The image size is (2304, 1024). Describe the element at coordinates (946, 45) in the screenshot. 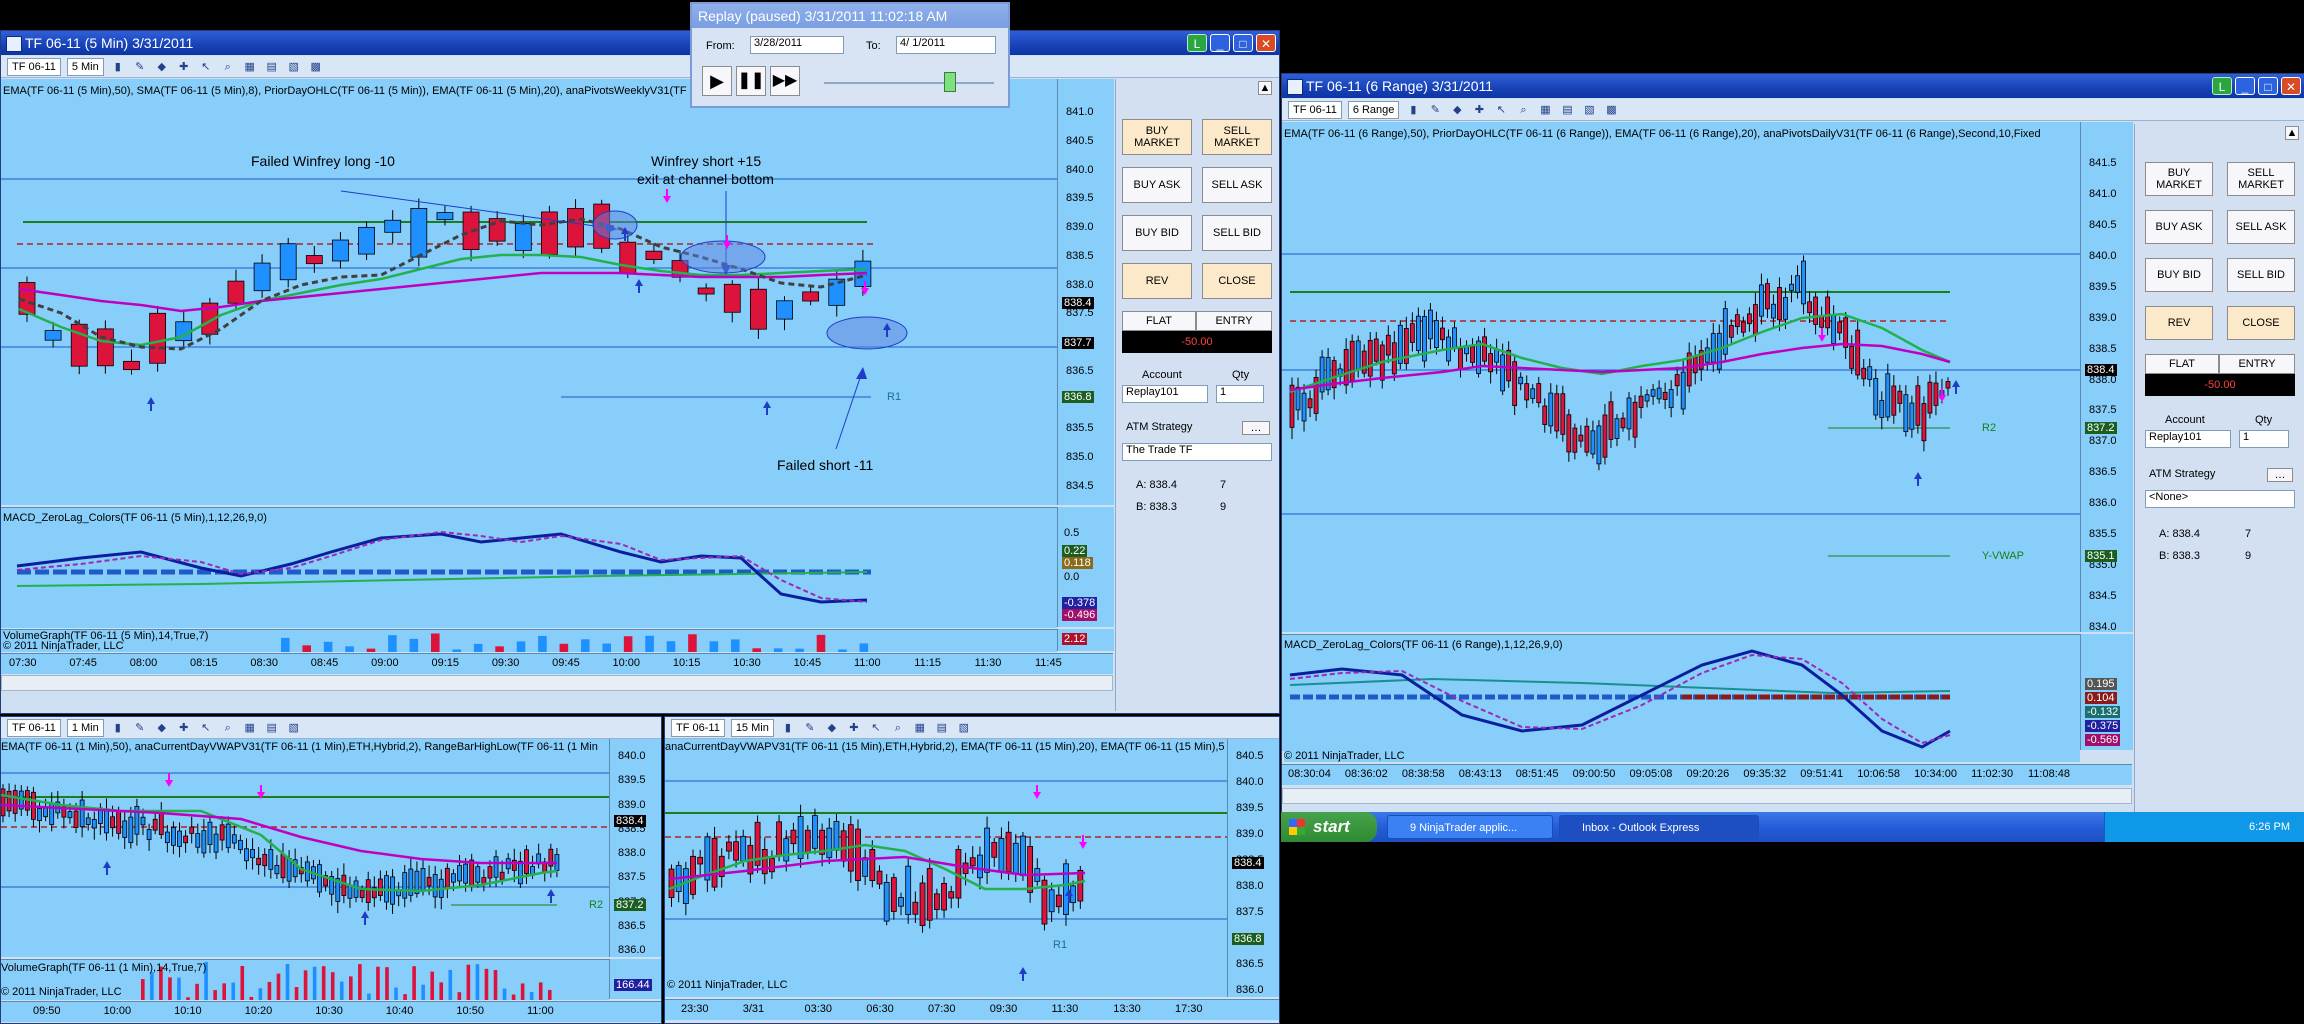

I see `to-date-input: 4/ 1/2011` at that location.